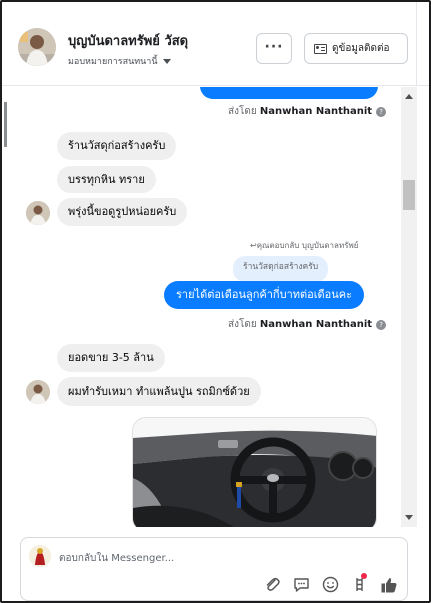 The image size is (431, 603). Describe the element at coordinates (253, 245) in the screenshot. I see `reply-icon: ↩` at that location.